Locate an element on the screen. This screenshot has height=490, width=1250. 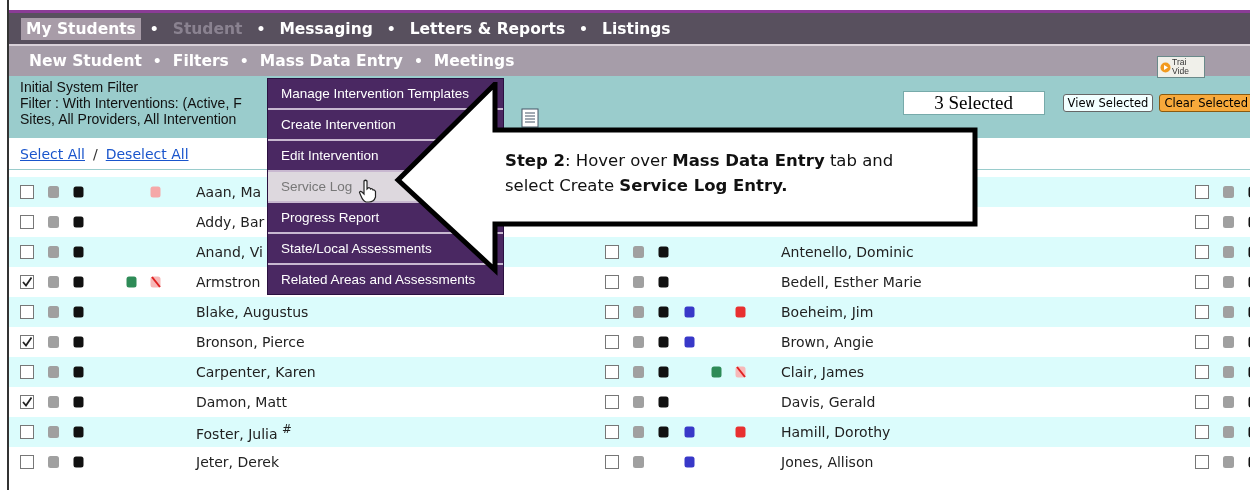
document-icon is located at coordinates (530, 118).